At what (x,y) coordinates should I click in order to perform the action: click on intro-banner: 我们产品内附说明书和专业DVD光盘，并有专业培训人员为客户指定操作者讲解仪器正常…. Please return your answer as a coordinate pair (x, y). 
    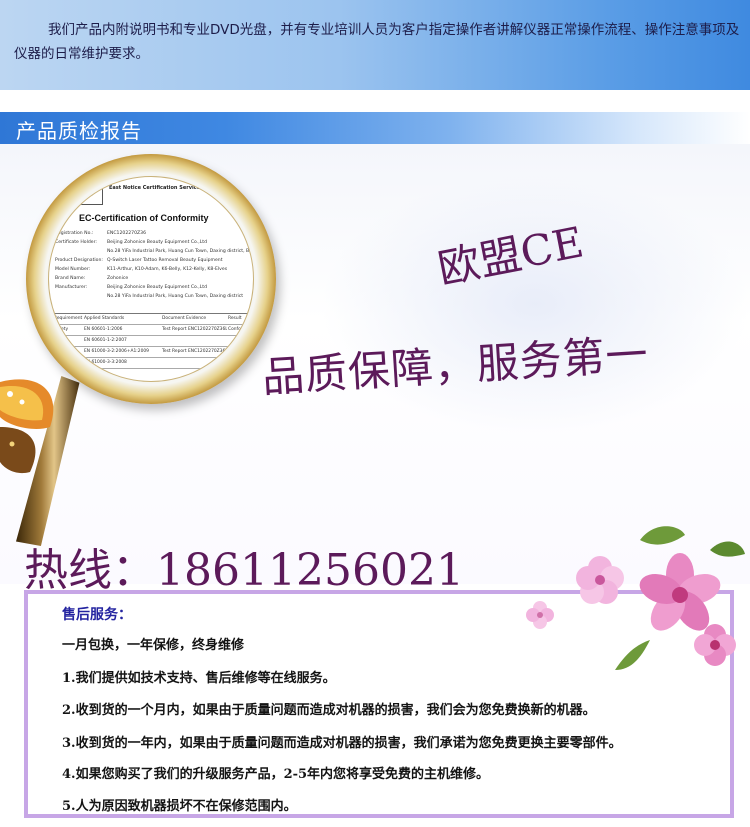
    Looking at the image, I should click on (375, 45).